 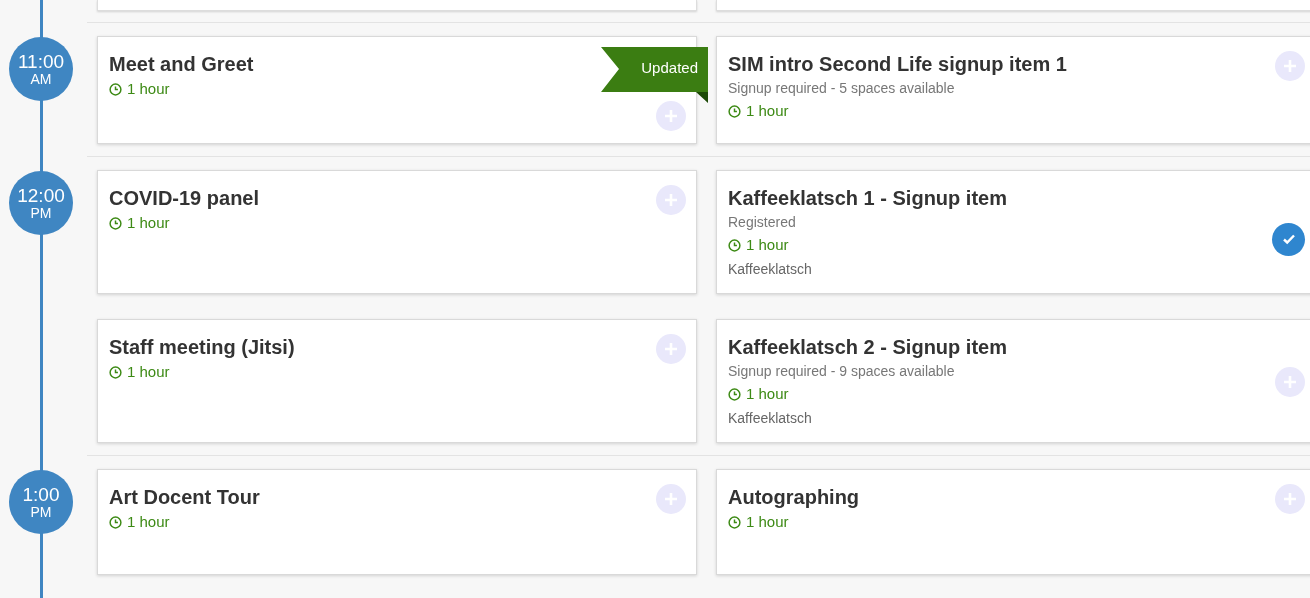 I want to click on event-title: Kaffeeklatsch 2 - Signup item, so click(x=868, y=347).